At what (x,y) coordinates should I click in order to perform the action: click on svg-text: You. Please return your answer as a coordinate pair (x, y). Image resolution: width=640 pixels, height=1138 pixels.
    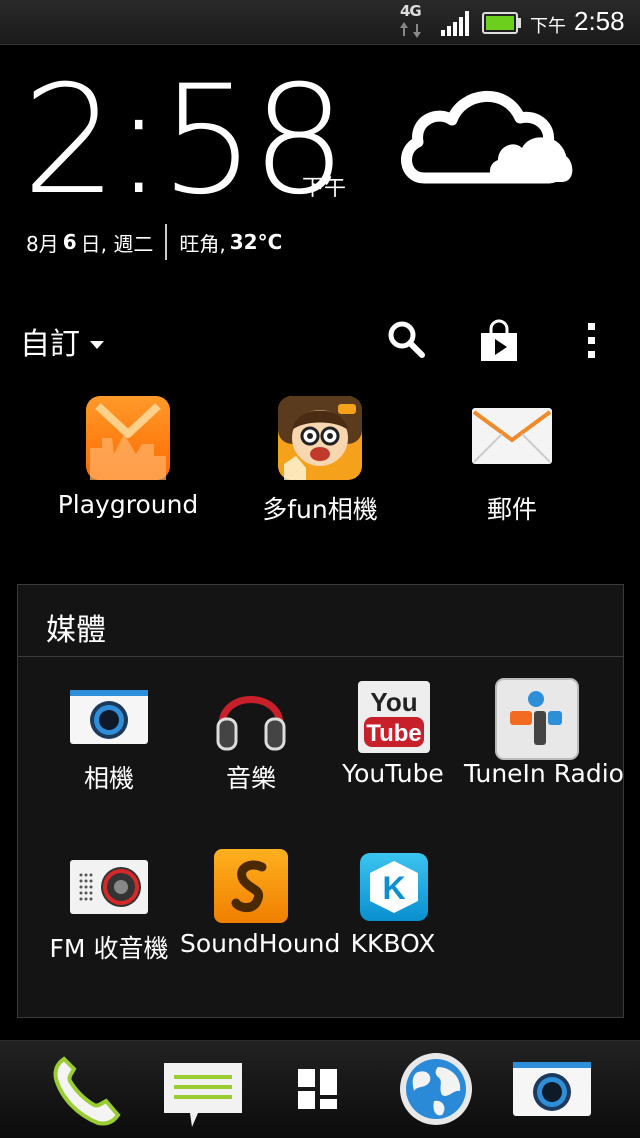
    Looking at the image, I should click on (393, 702).